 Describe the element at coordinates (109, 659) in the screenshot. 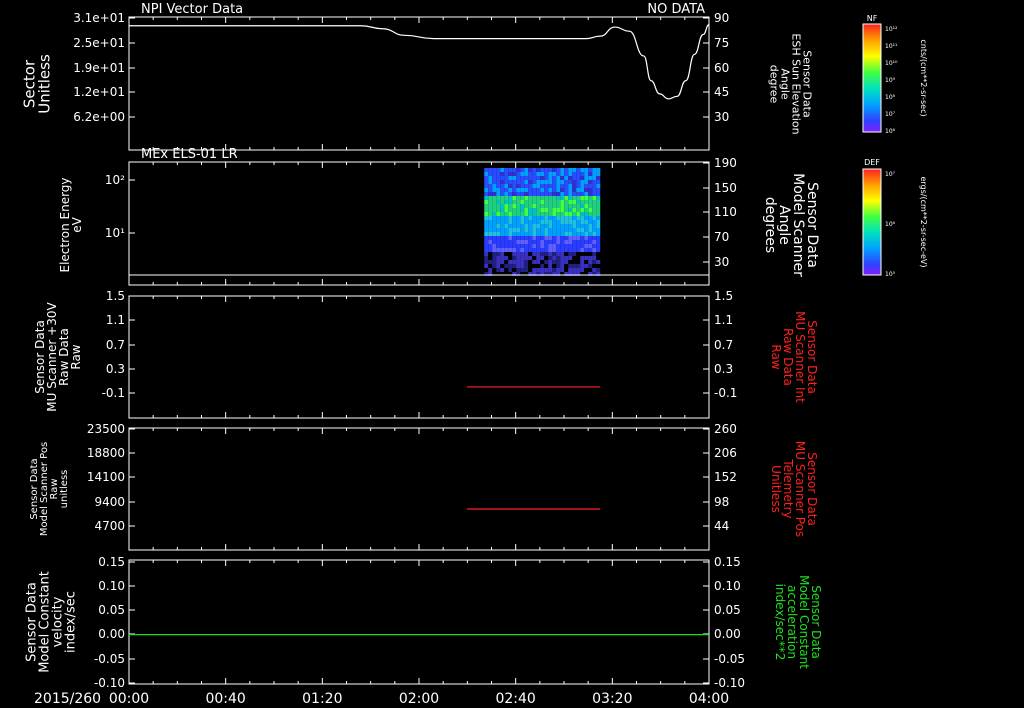

I see `left-tick-label: -0.05` at that location.